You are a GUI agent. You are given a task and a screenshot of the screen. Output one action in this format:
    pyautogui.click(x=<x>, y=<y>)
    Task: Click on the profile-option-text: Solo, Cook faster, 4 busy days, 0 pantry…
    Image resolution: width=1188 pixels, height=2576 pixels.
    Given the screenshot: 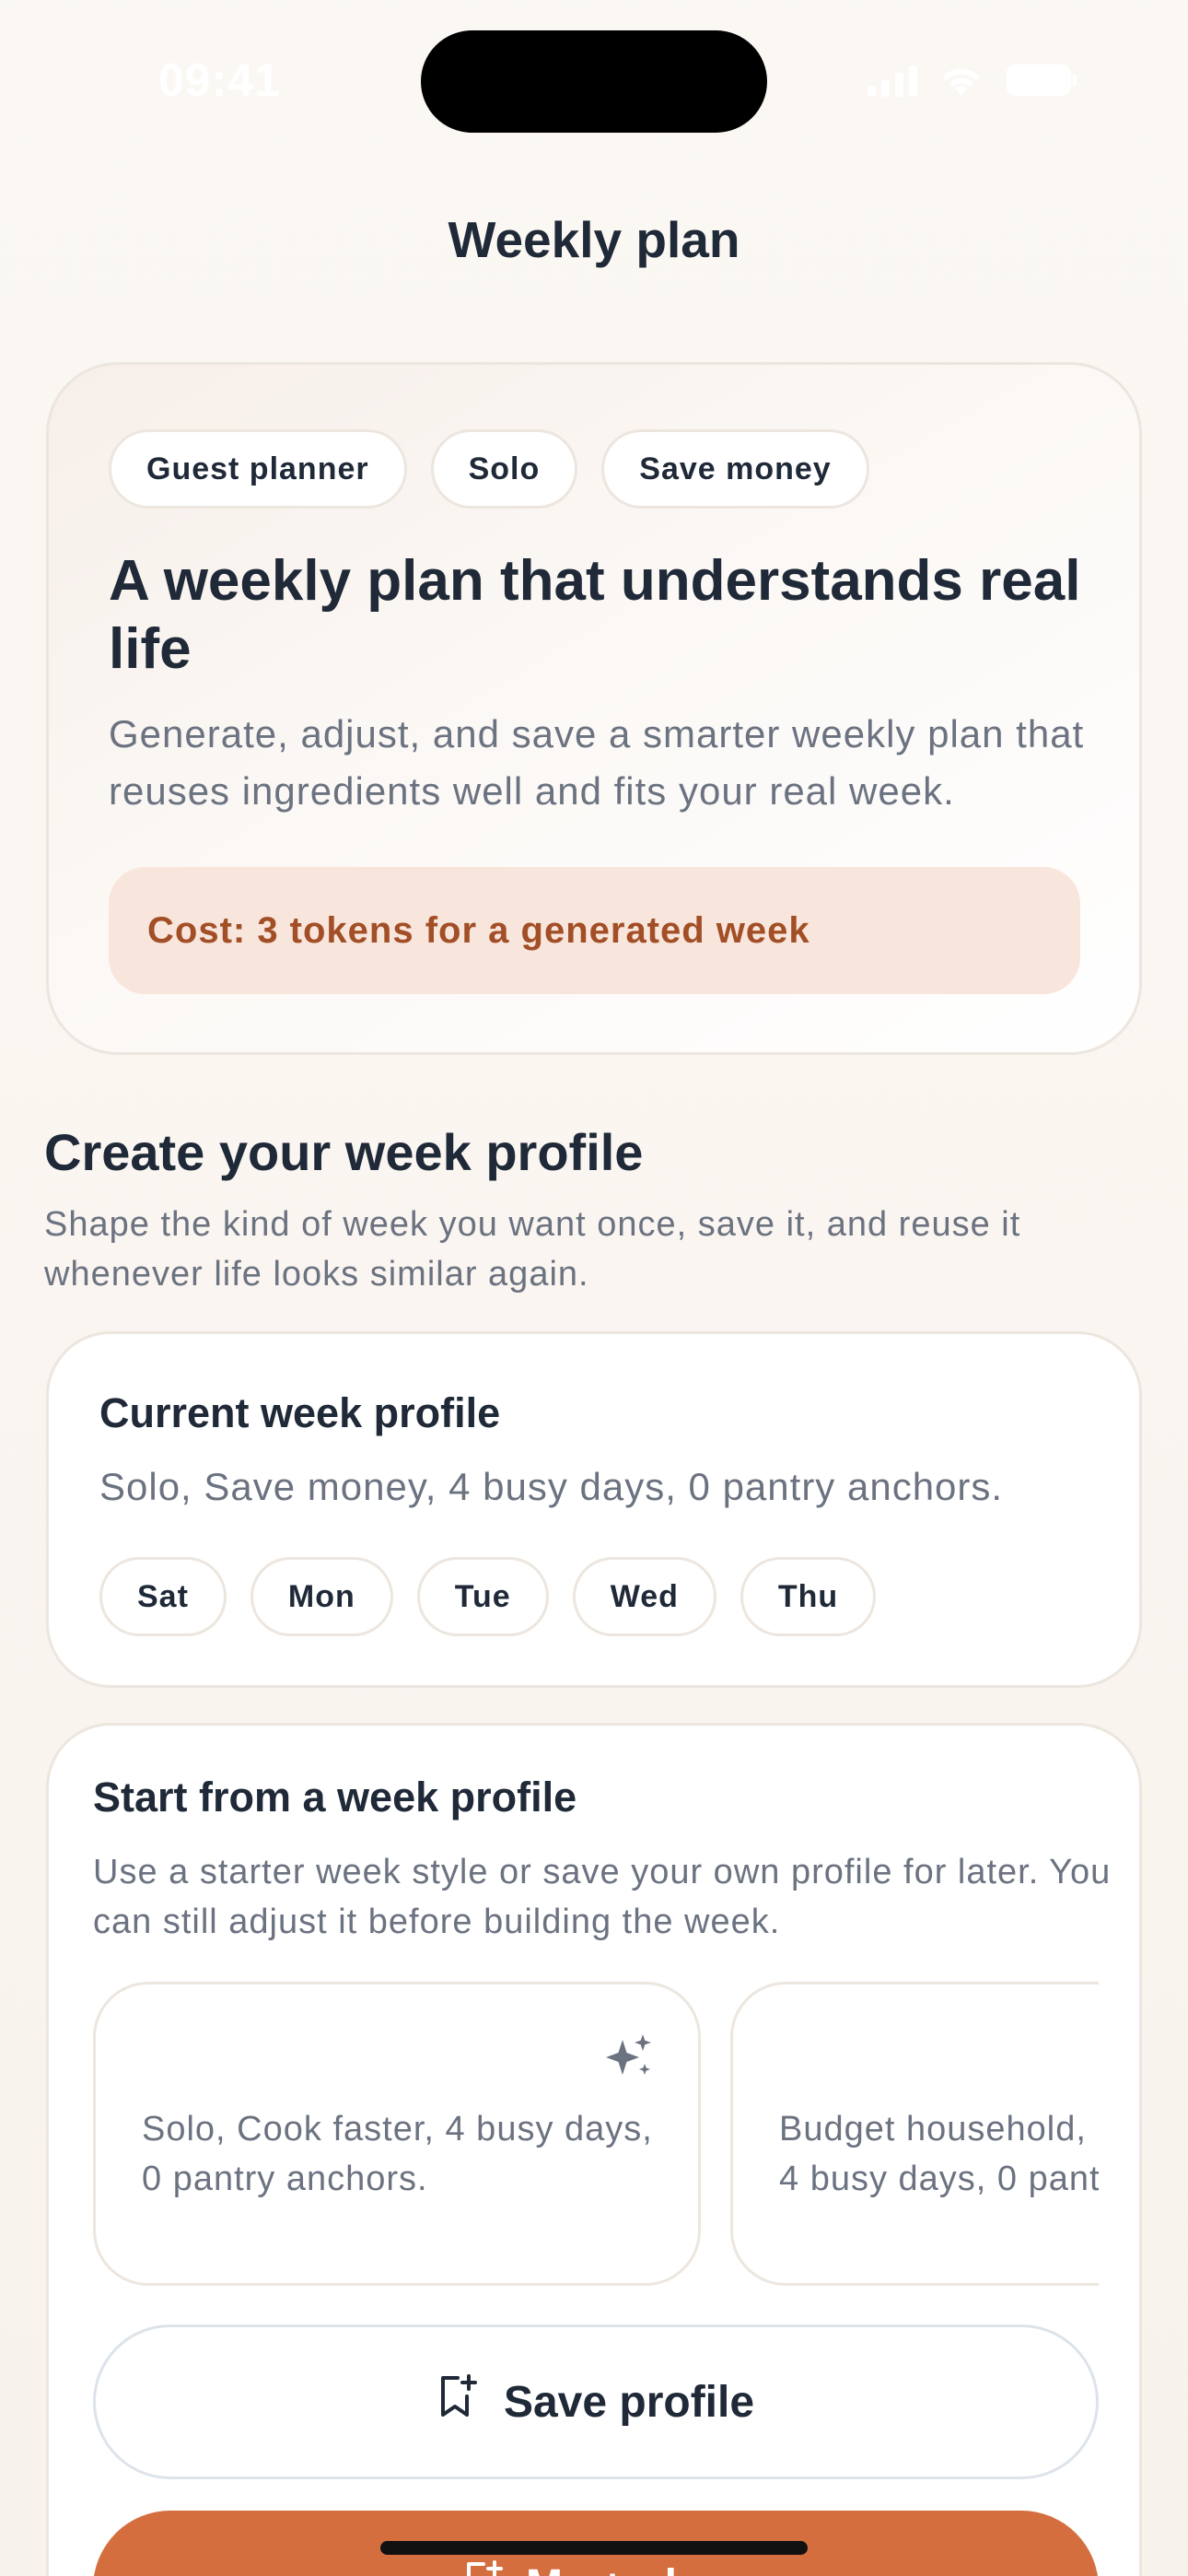 What is the action you would take?
    pyautogui.click(x=397, y=2154)
    